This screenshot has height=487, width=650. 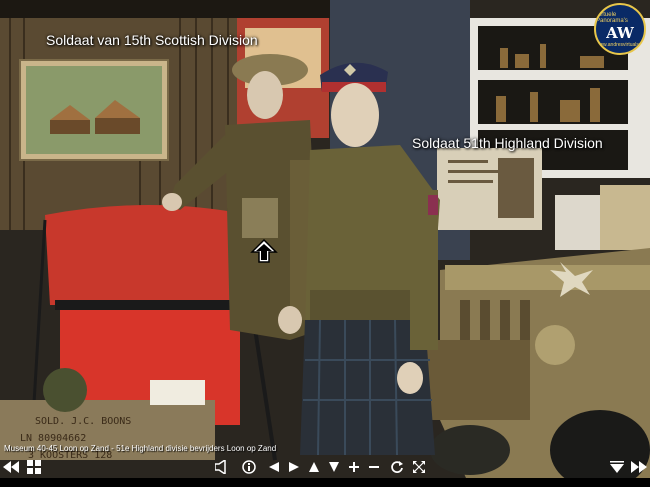 What do you see at coordinates (334, 467) in the screenshot?
I see `arrow-down-icon` at bounding box center [334, 467].